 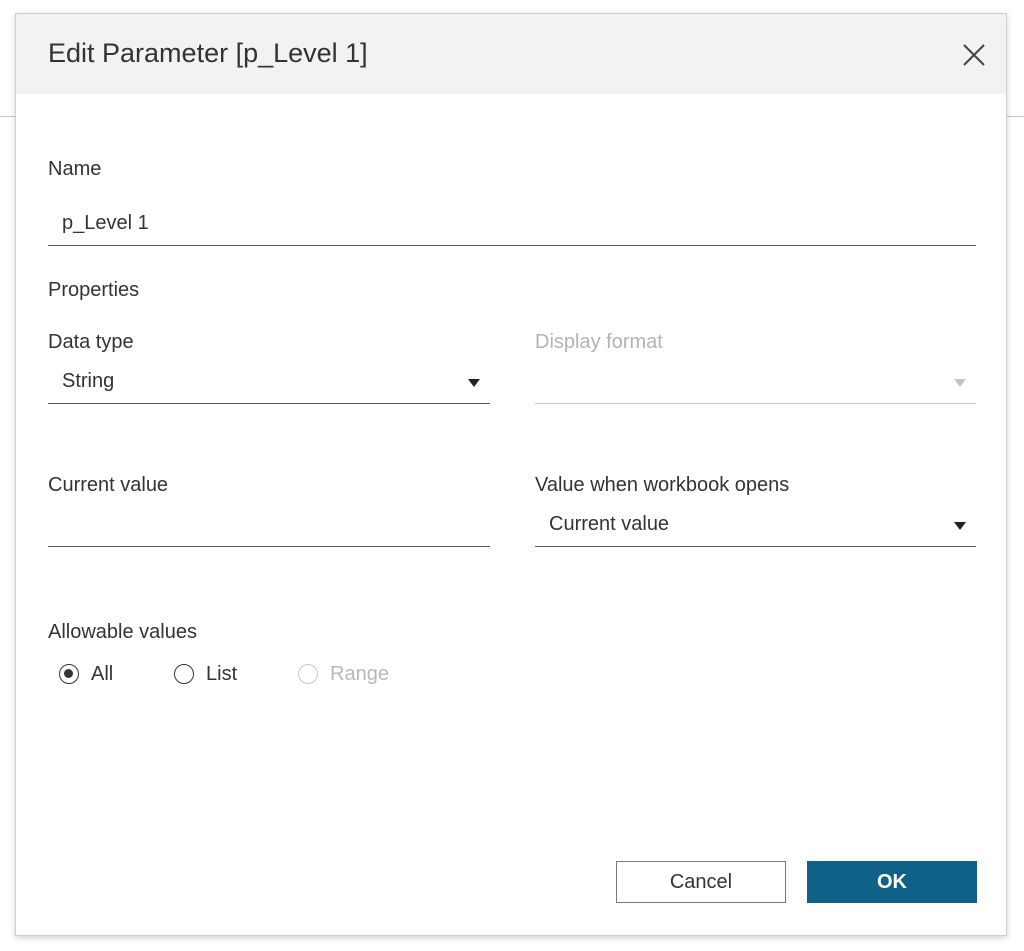 I want to click on radio-list: List, so click(x=205, y=674).